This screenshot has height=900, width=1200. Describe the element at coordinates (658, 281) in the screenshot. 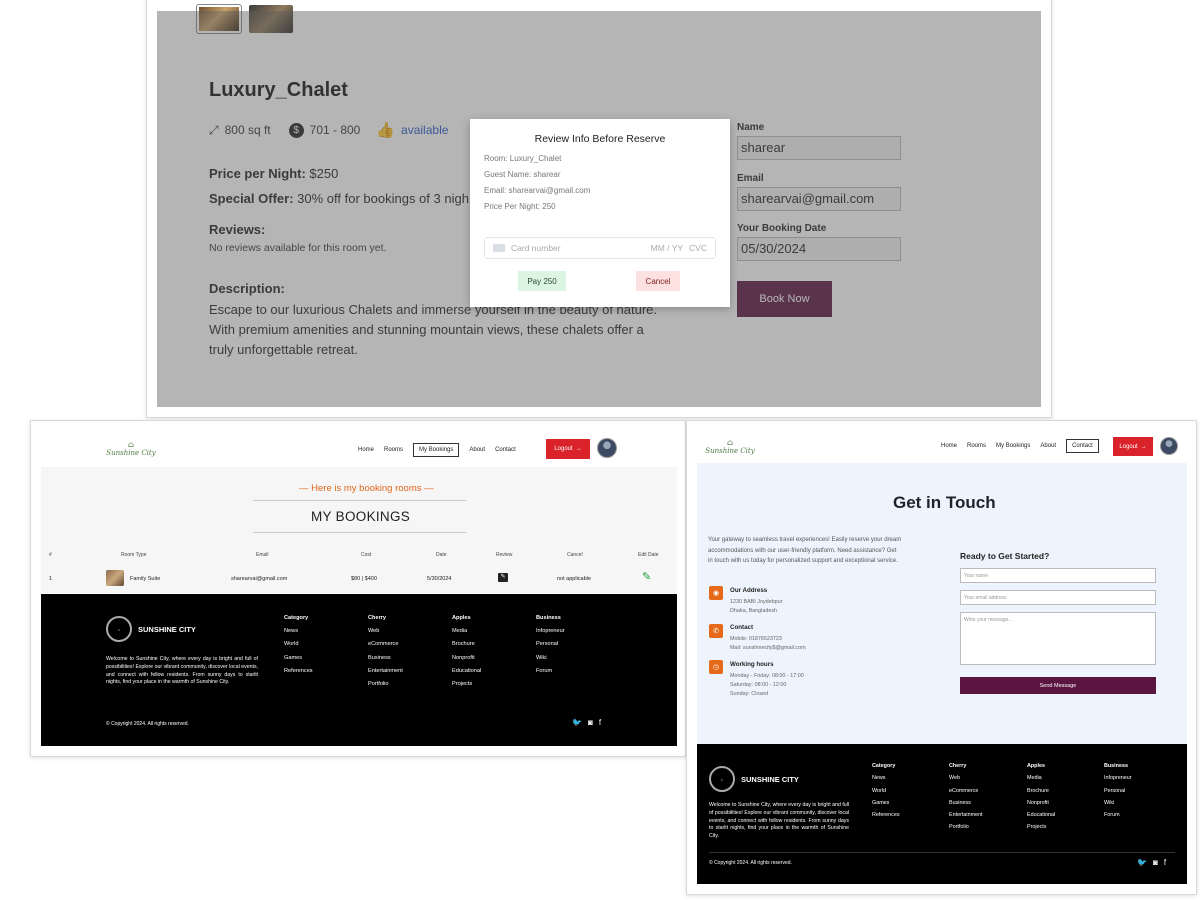

I see `cancel-button: Cancel` at that location.